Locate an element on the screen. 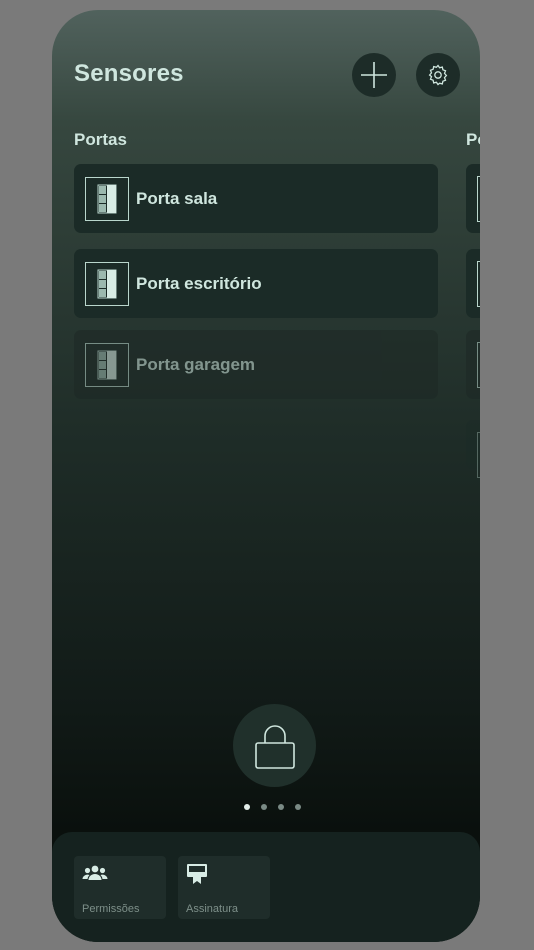 Image resolution: width=534 pixels, height=950 pixels. section-title-next-peek: Po is located at coordinates (473, 139).